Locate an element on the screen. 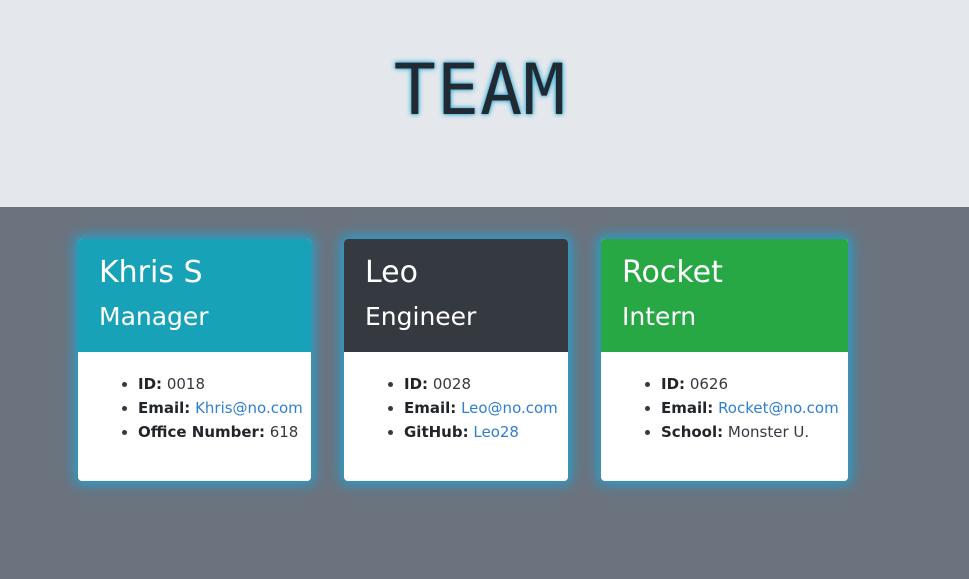 Image resolution: width=969 pixels, height=579 pixels. list-item-office-number: Office Number: 618 is located at coordinates (224, 432).